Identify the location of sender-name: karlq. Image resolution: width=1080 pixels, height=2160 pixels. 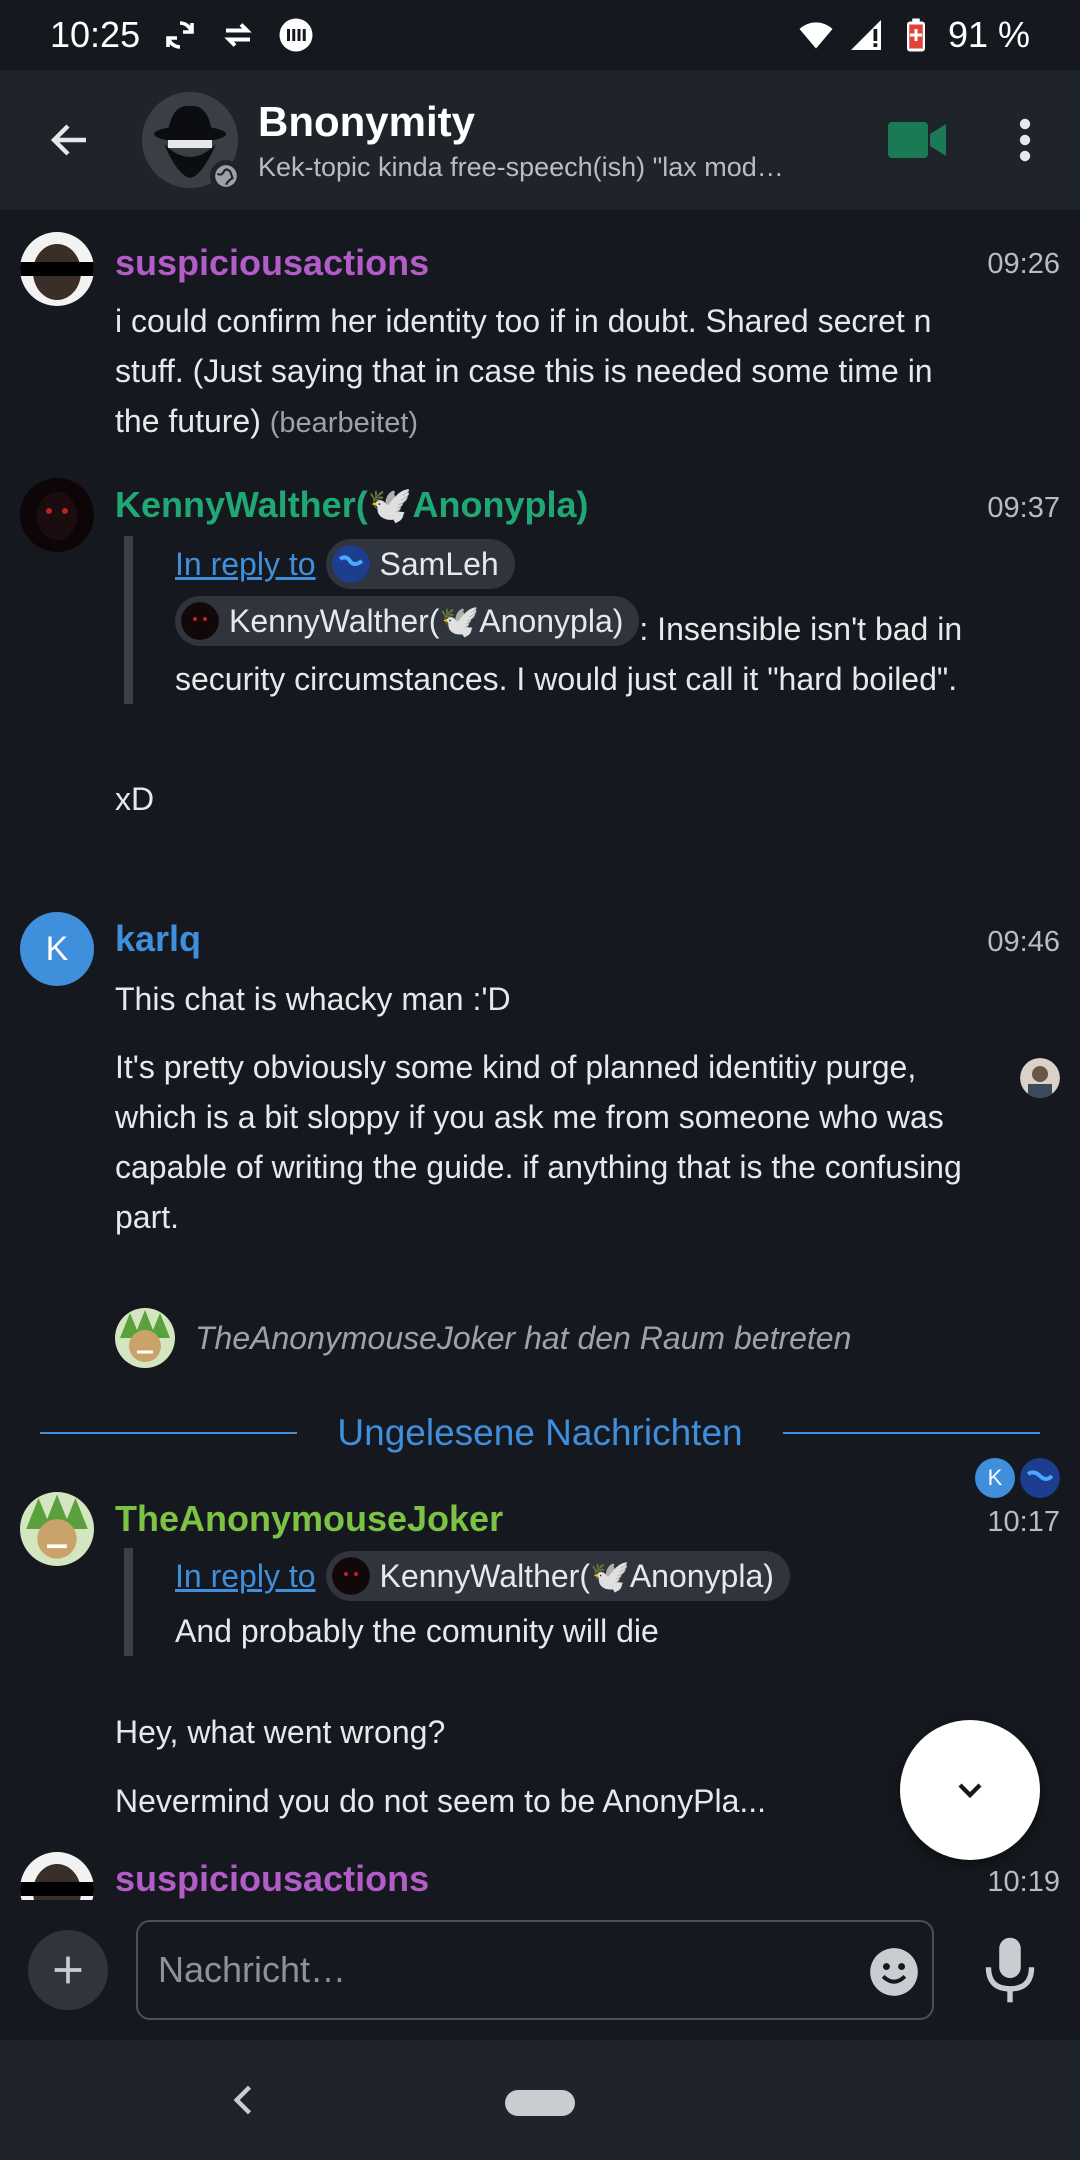
(158, 939).